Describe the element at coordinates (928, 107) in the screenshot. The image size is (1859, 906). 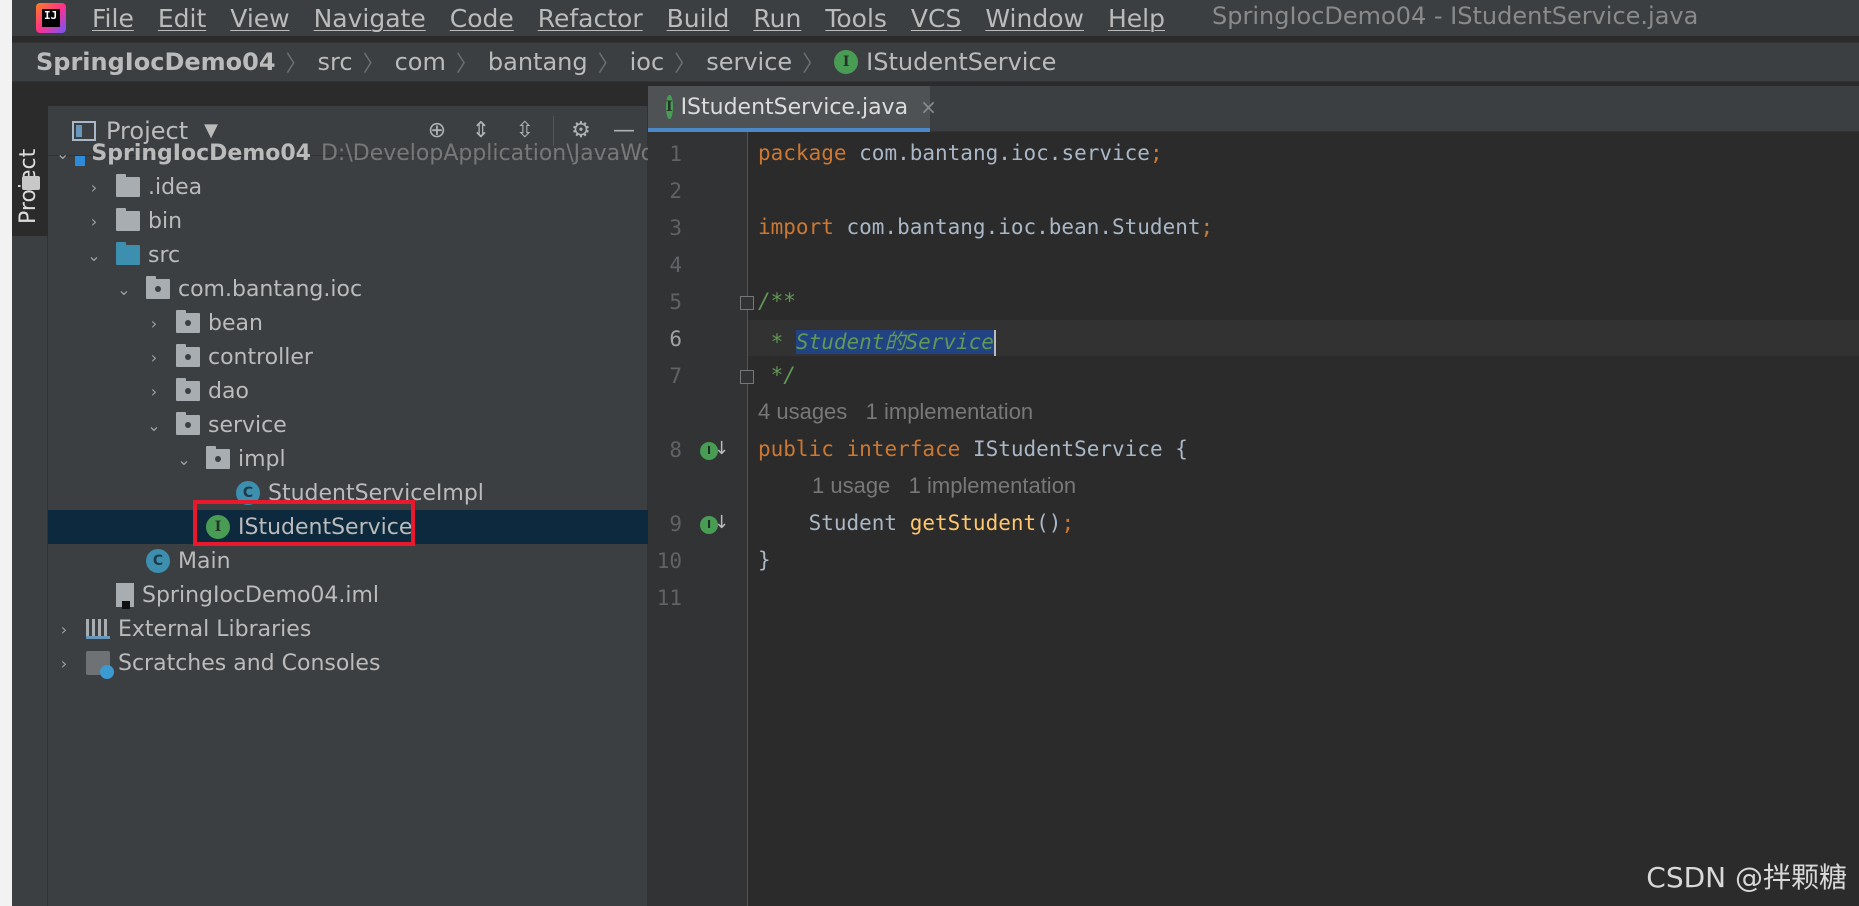
I see `close-icon: ×` at that location.